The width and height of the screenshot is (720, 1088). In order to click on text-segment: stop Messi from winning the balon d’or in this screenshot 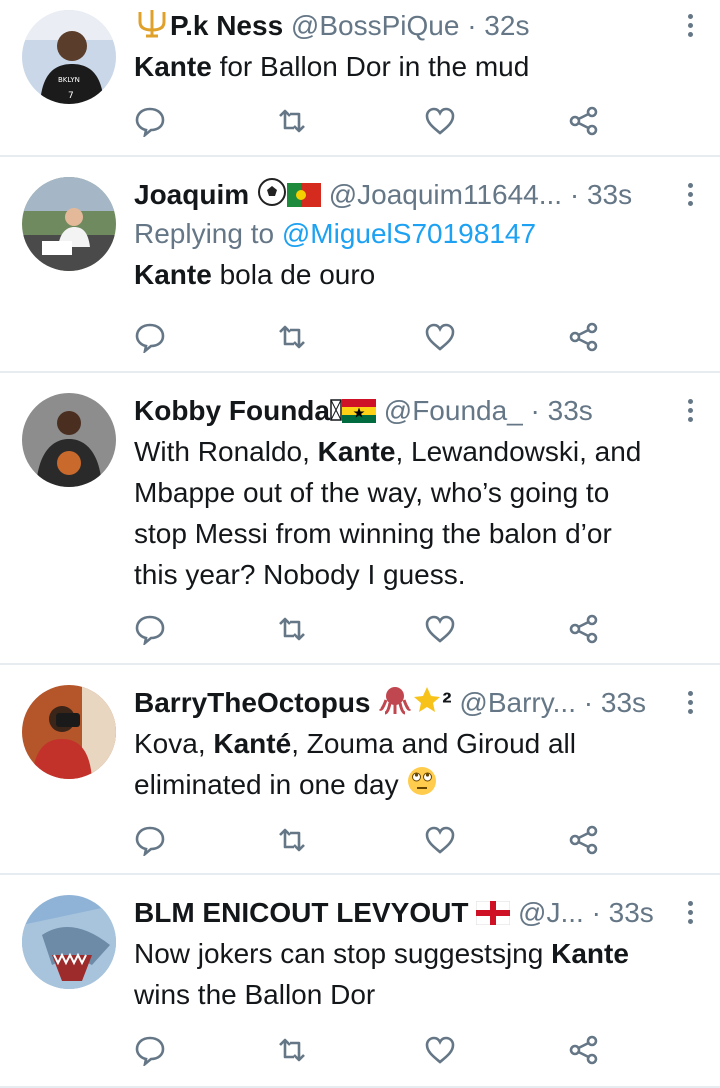, I will do `click(373, 533)`.